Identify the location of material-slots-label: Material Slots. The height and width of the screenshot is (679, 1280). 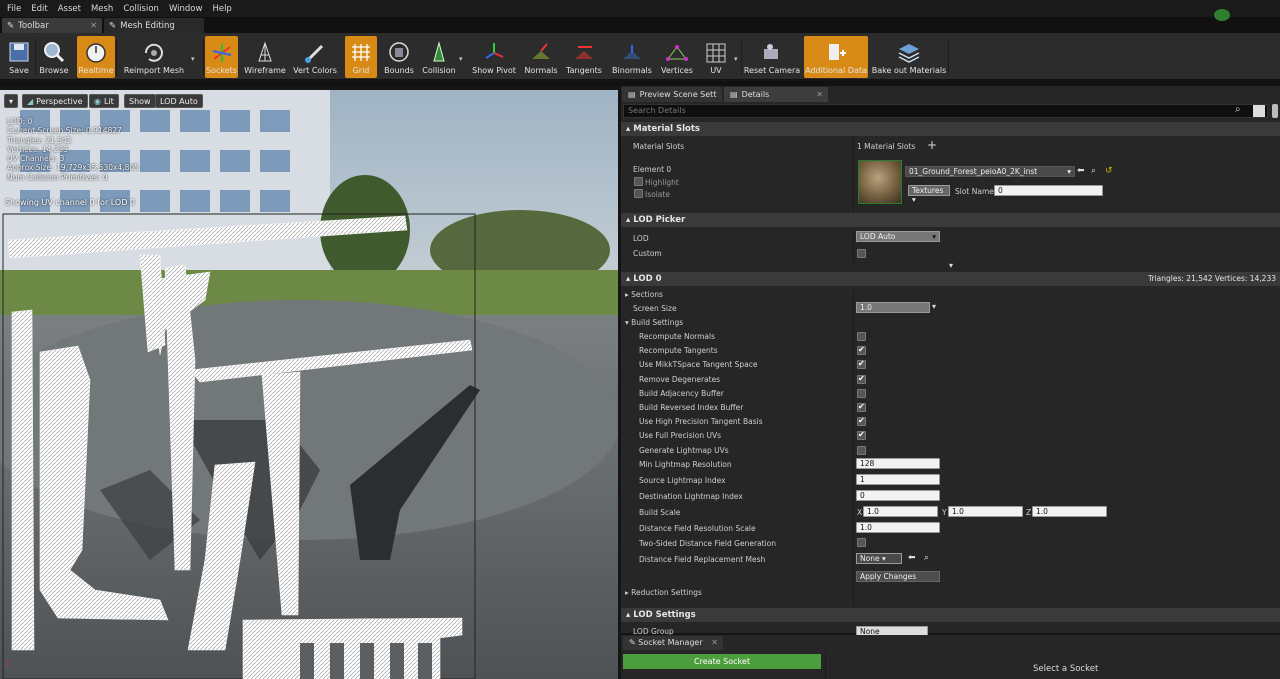
(659, 146).